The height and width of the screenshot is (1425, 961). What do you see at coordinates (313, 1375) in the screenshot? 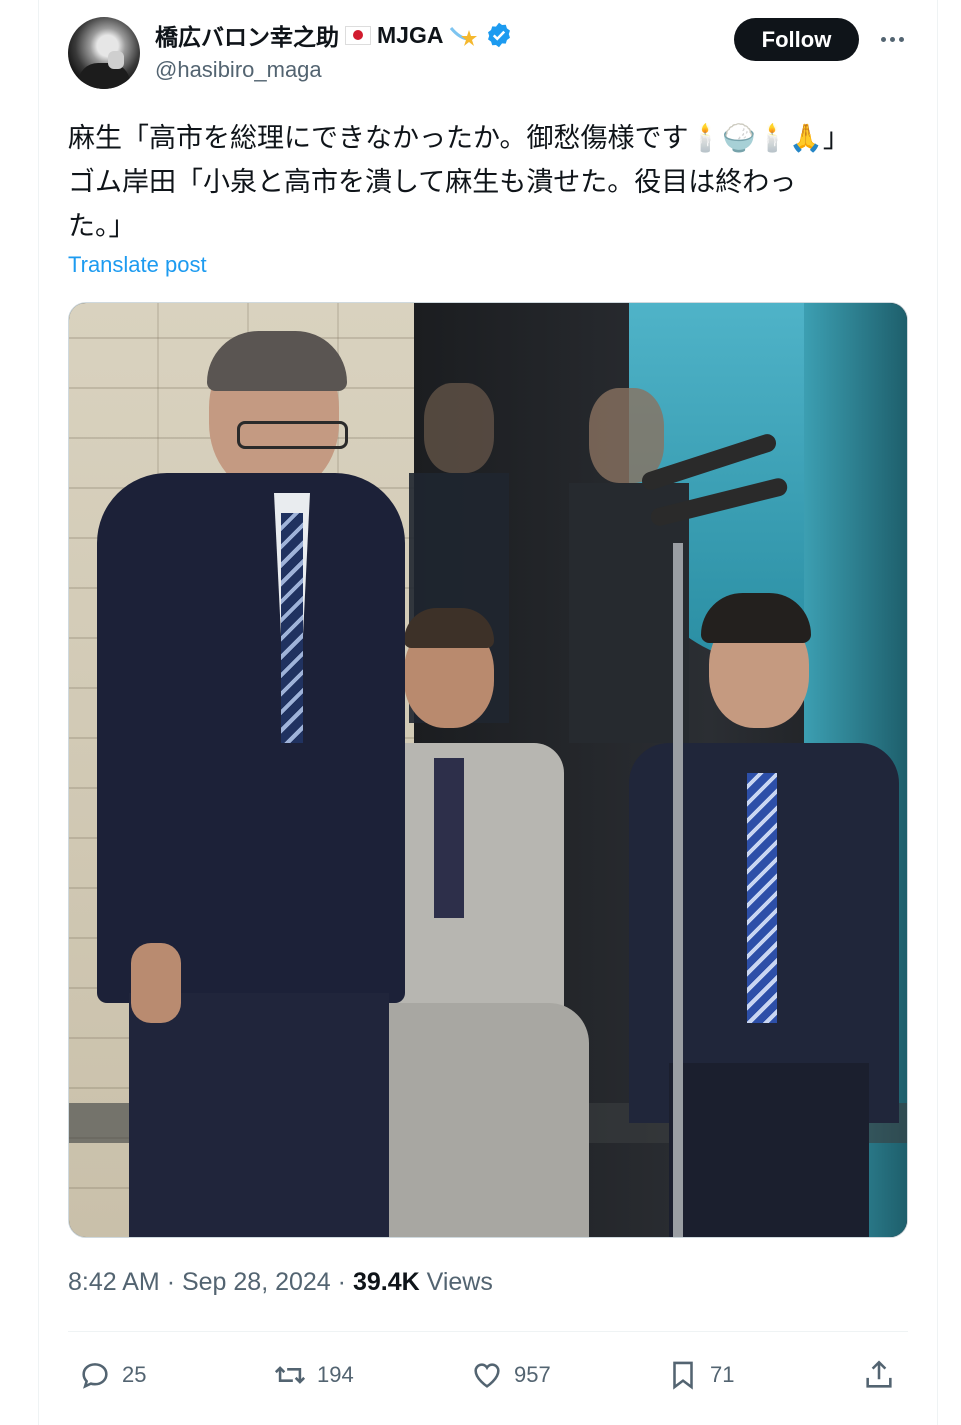
I see `repost-button: 194` at bounding box center [313, 1375].